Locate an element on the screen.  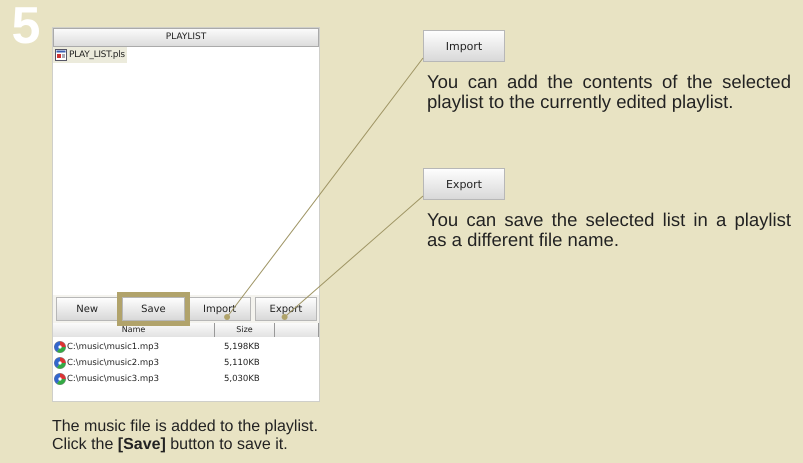
toolbar-button: Save is located at coordinates (153, 309).